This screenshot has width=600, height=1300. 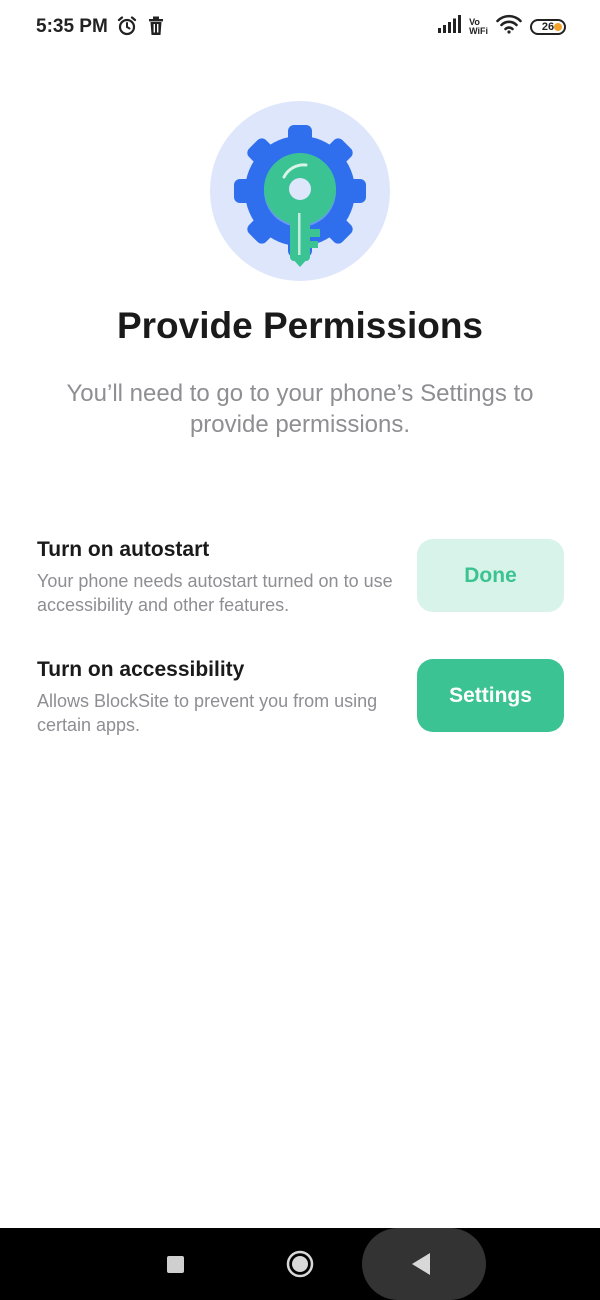 I want to click on page-title: Provide Permissions, so click(x=300, y=325).